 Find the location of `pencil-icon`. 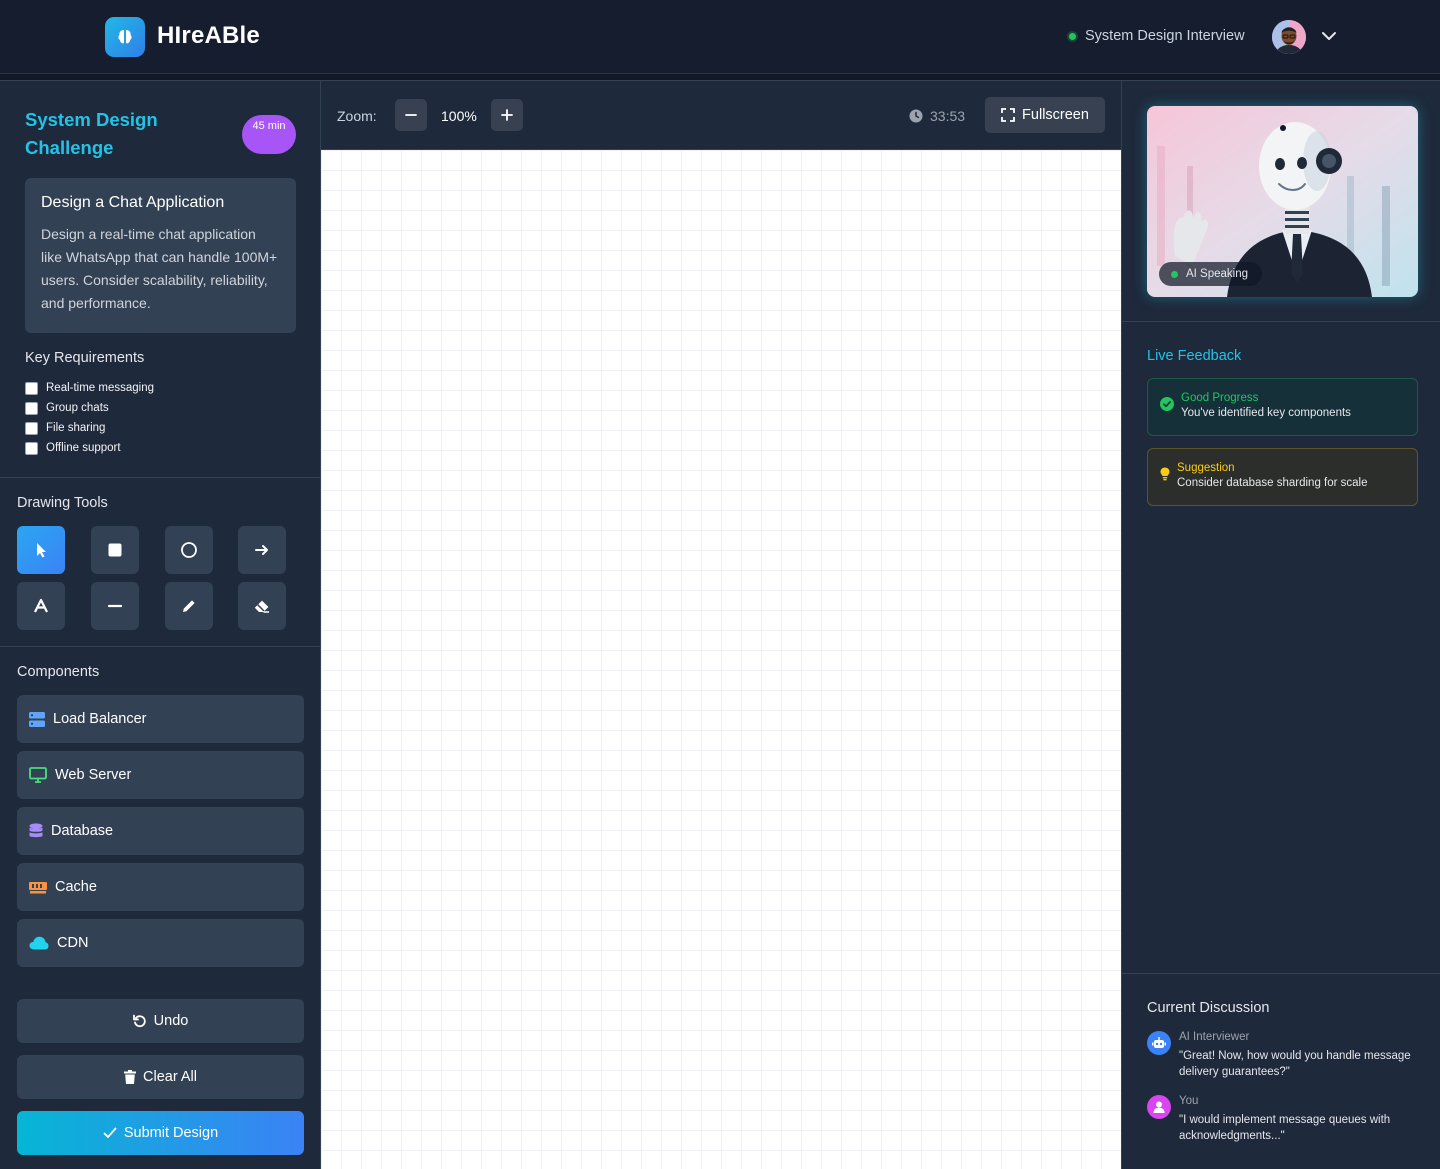

pencil-icon is located at coordinates (189, 606).